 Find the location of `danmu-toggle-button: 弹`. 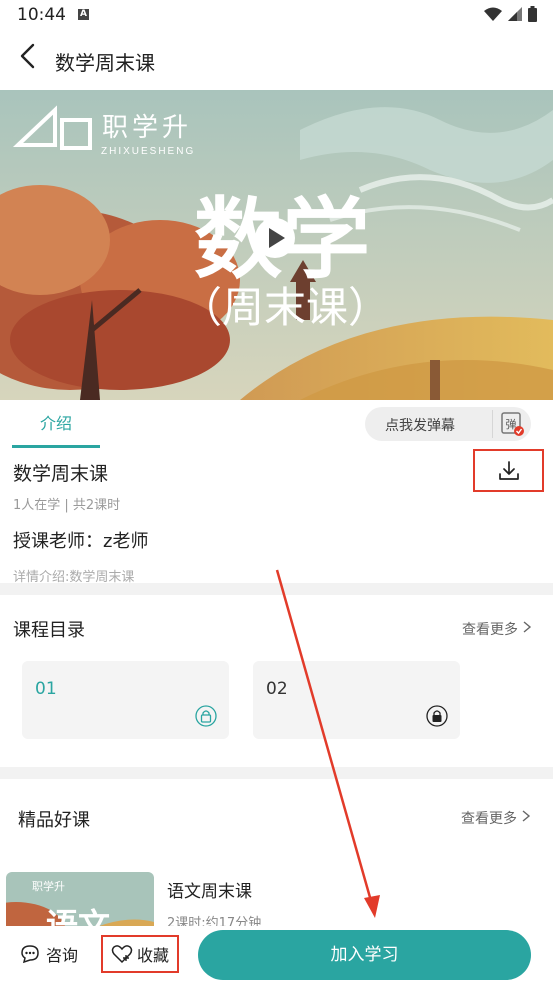

danmu-toggle-button: 弹 is located at coordinates (509, 424).